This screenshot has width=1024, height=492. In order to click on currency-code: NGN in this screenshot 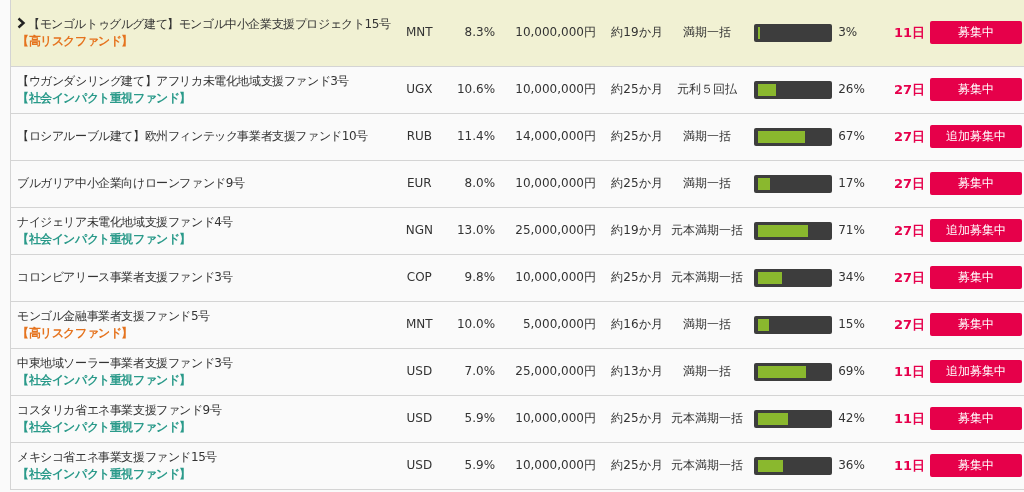, I will do `click(419, 230)`.